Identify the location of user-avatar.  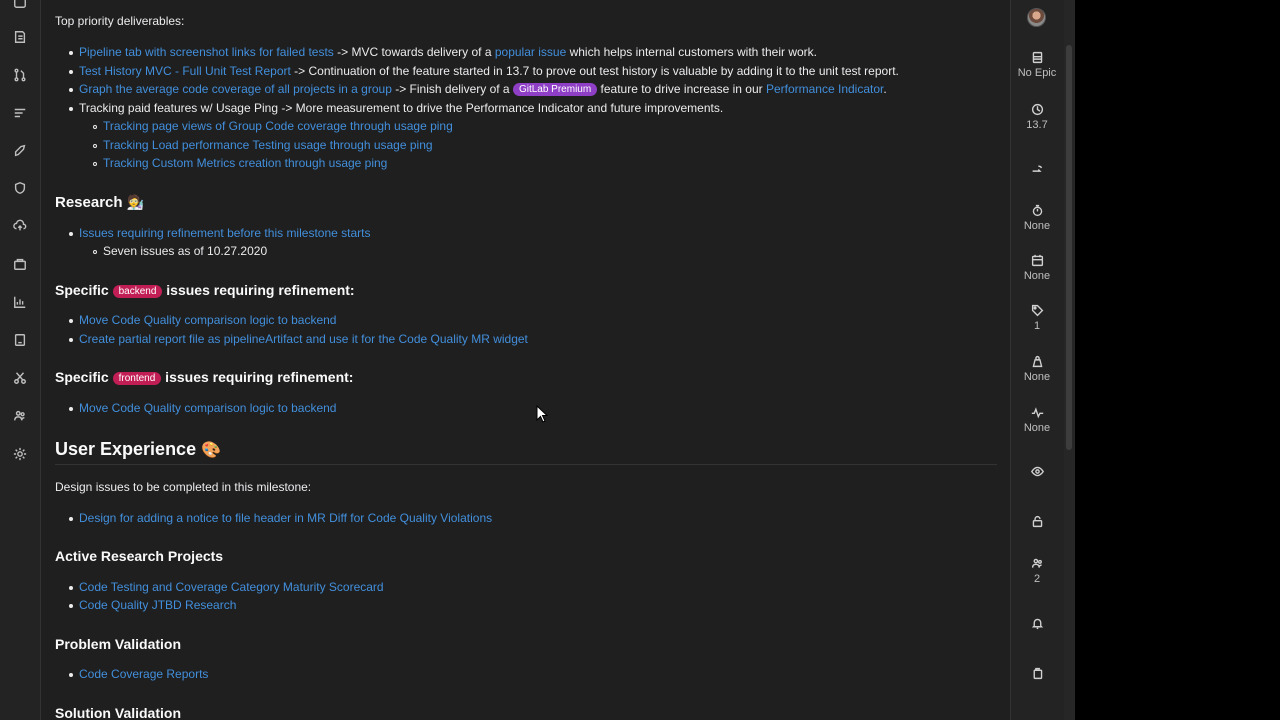
(1036, 17).